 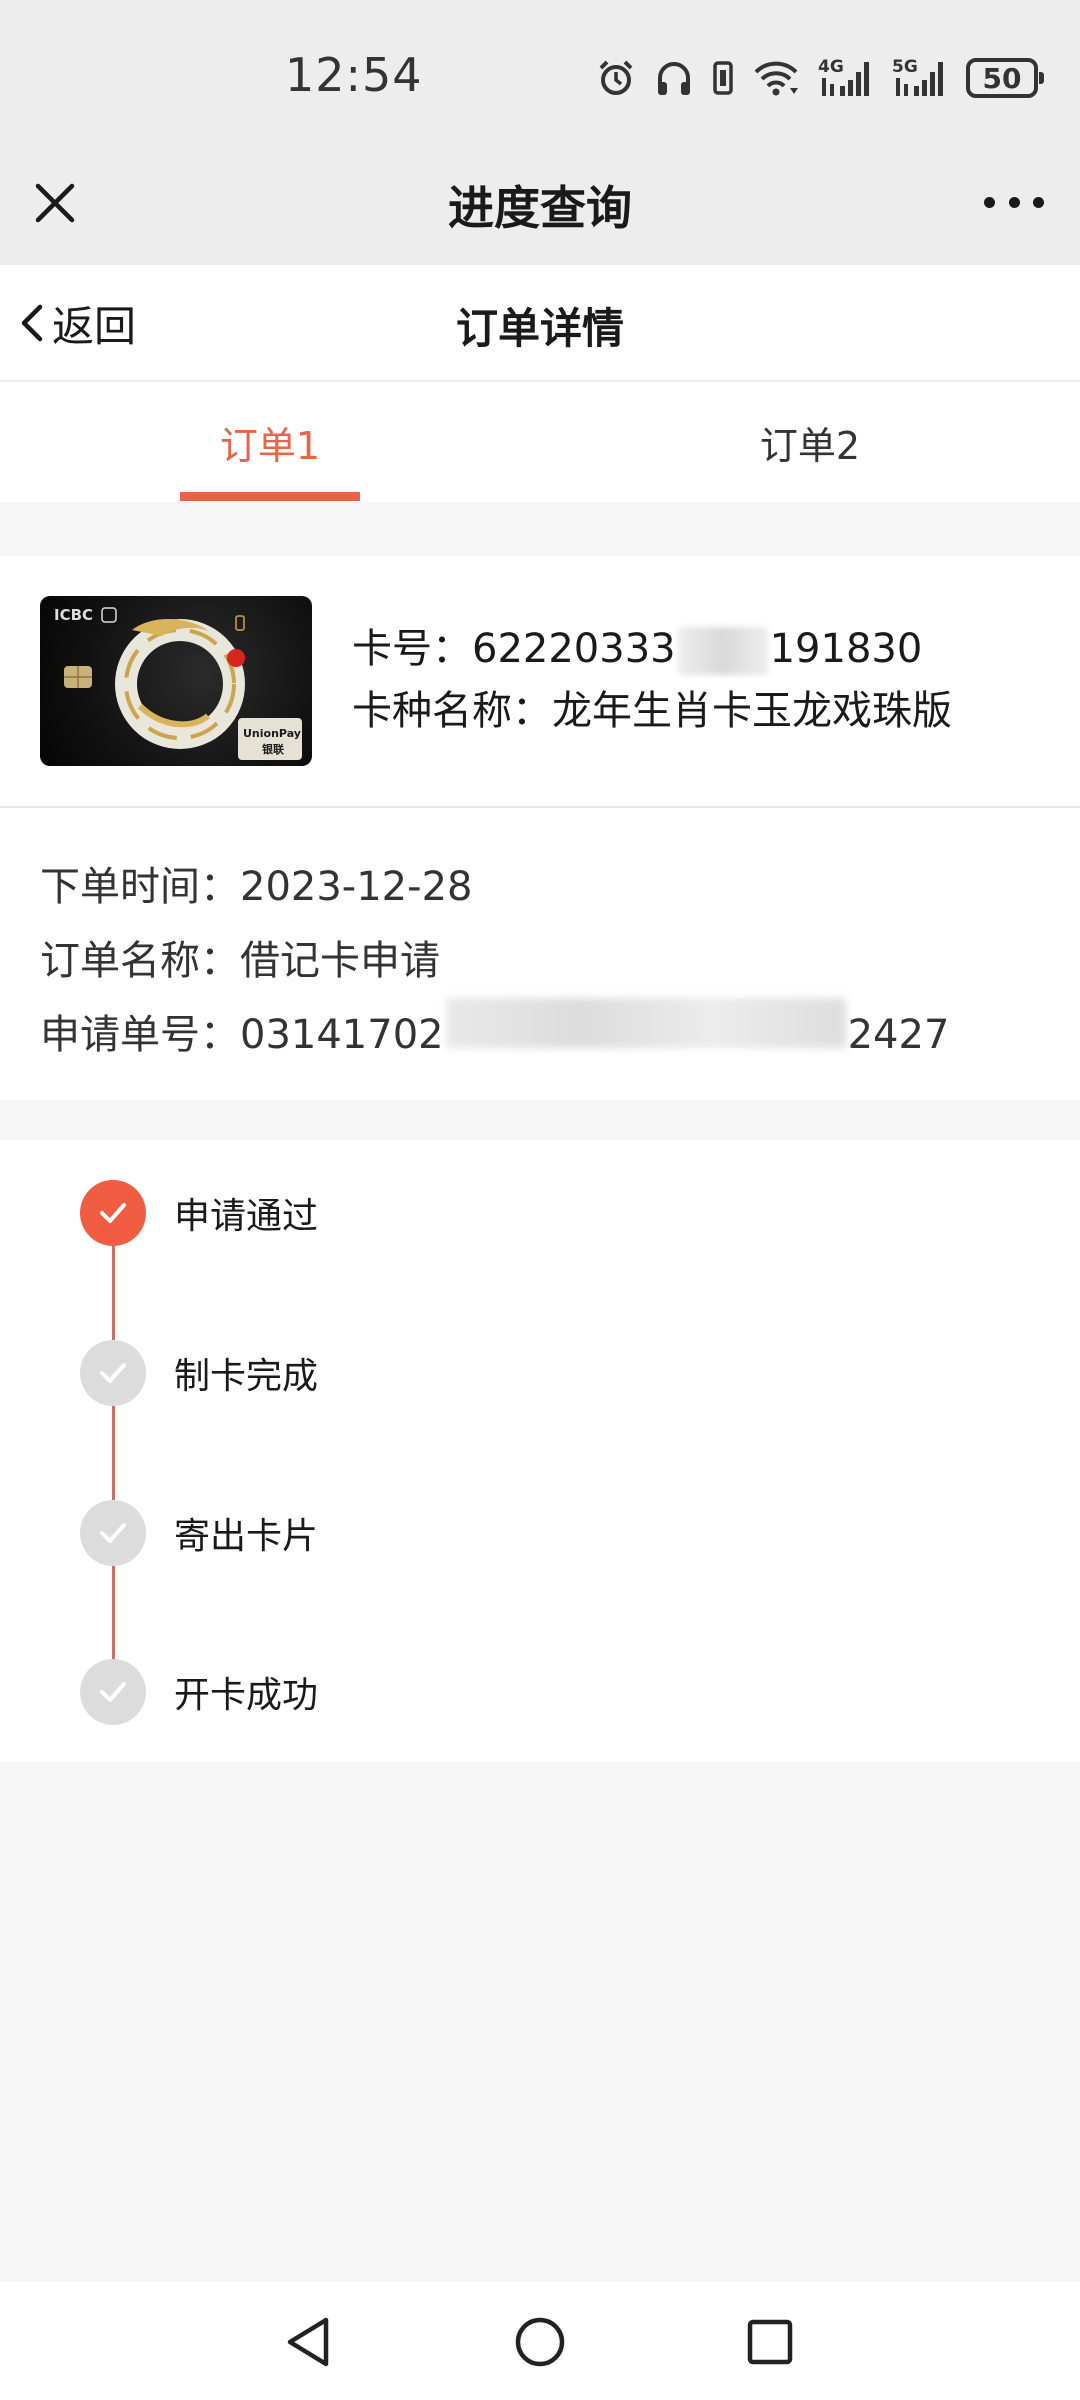 I want to click on page-title: 订单详情, so click(x=539, y=328).